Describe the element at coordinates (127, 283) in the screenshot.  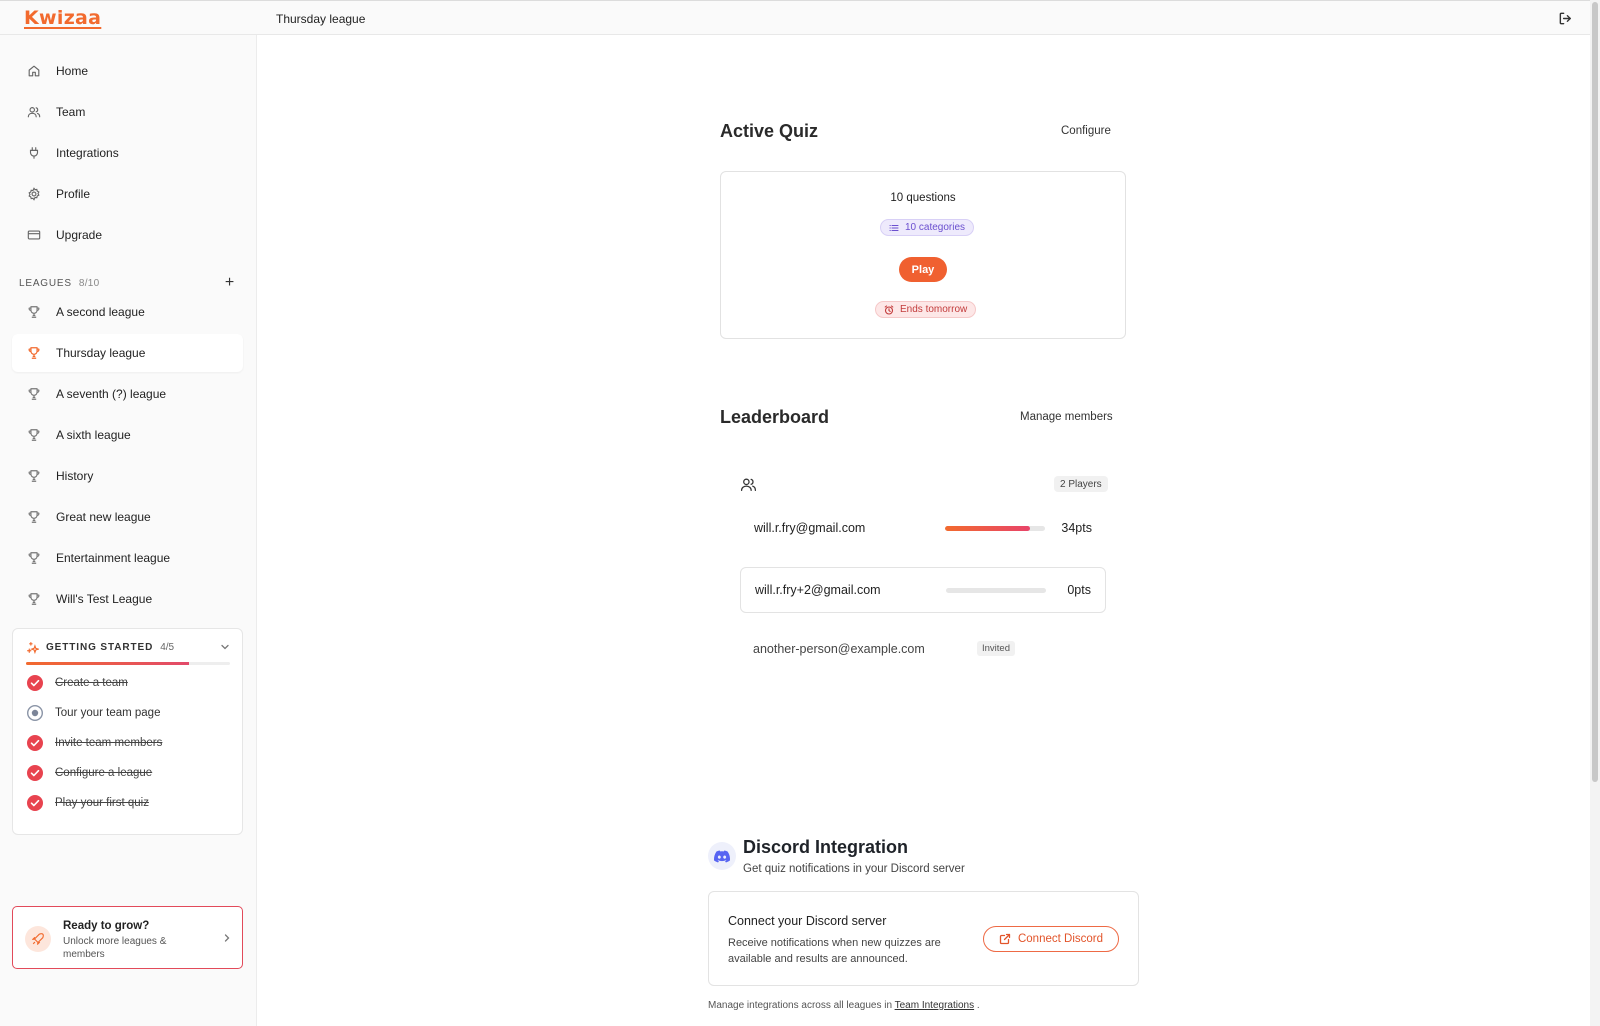
I see `leagues-header: LEAGUES 8/10 +` at that location.